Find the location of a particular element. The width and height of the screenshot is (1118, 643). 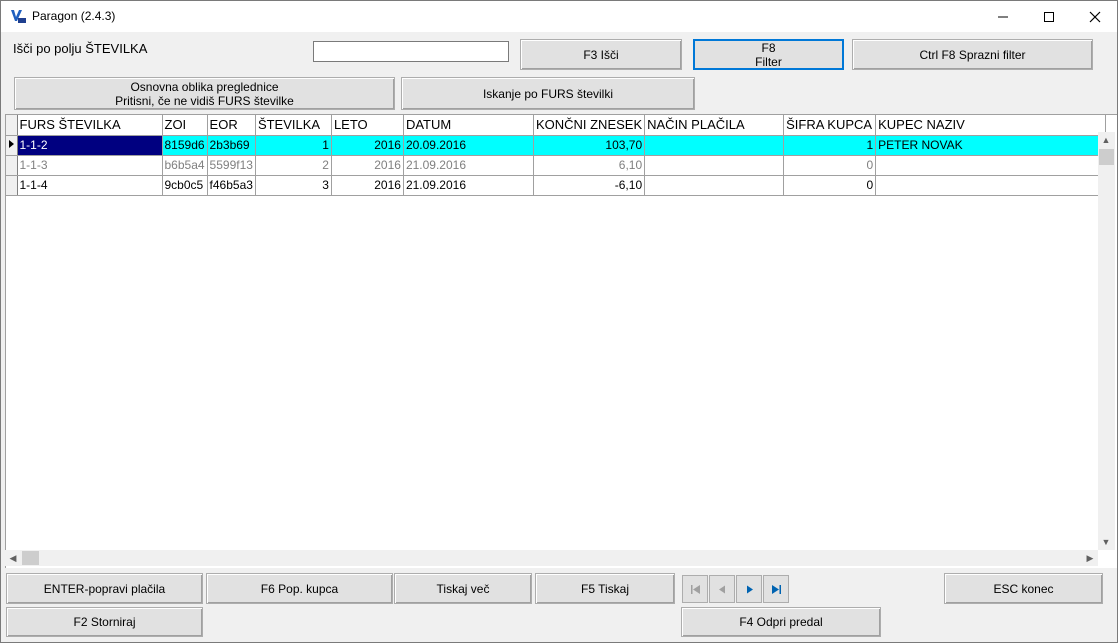

cell-datum: 20.09.2016 is located at coordinates (468, 145).